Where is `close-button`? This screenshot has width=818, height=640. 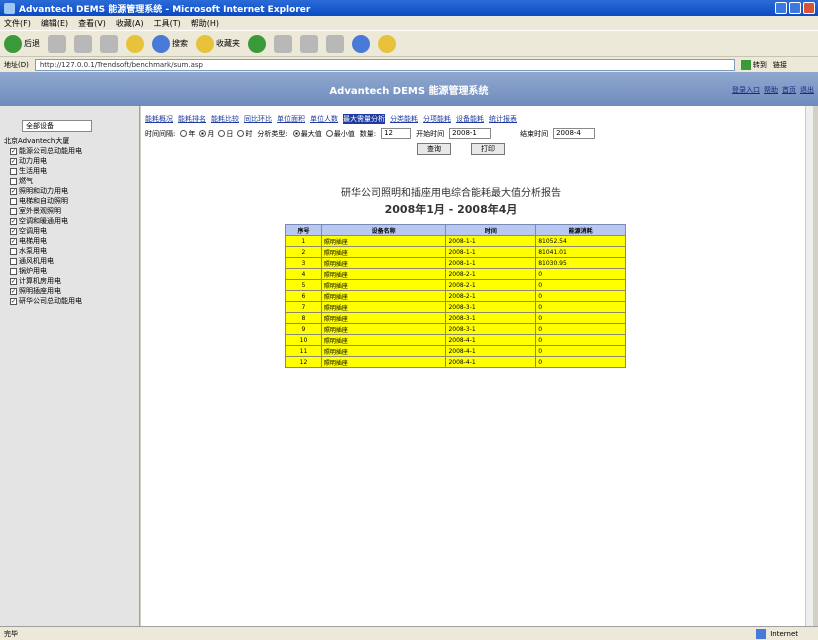
close-button is located at coordinates (809, 8).